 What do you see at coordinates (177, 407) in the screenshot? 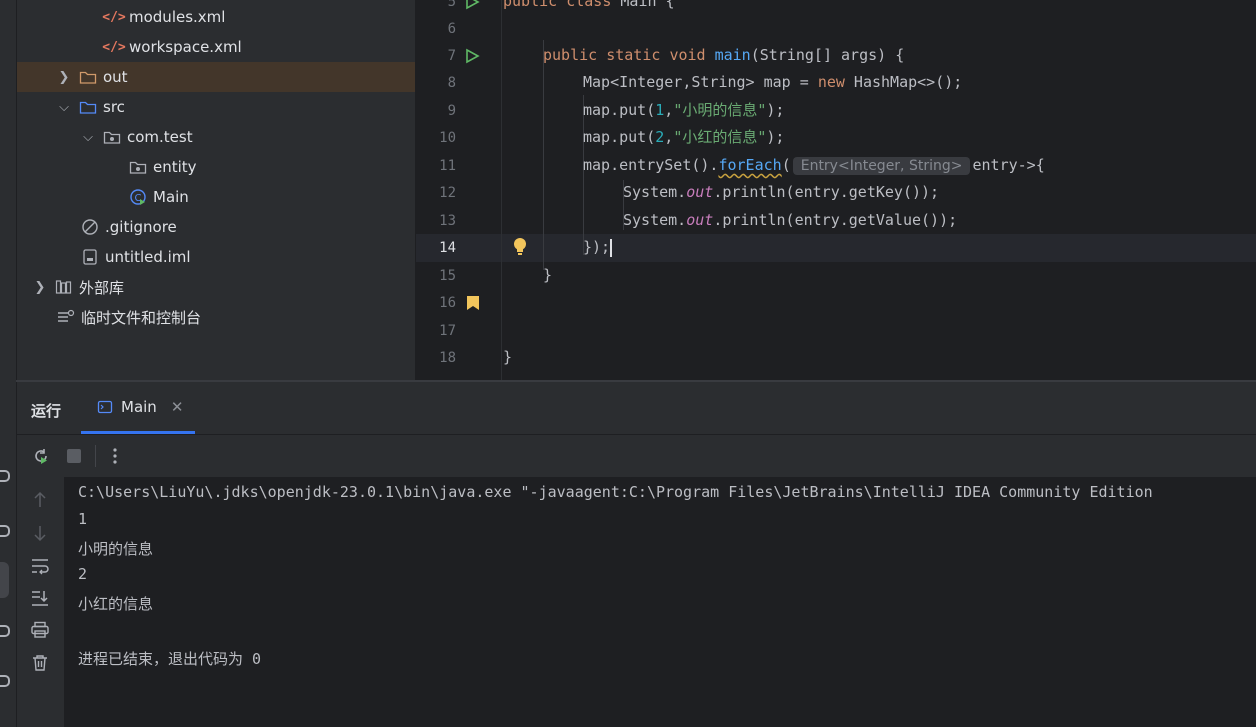
I see `close-icon: ✕` at bounding box center [177, 407].